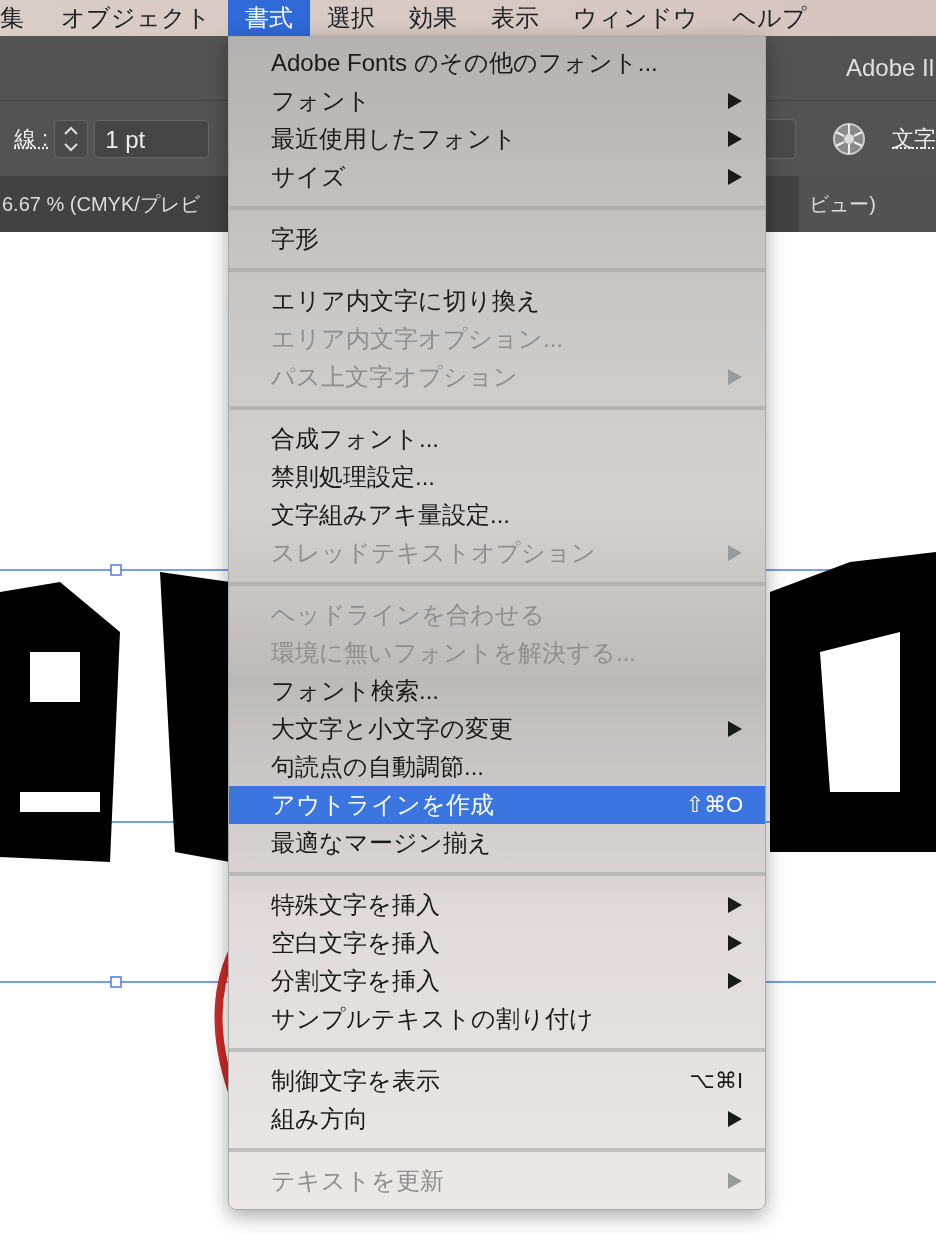 This screenshot has width=936, height=1234. I want to click on menu-bar-item: 効果, so click(433, 18).